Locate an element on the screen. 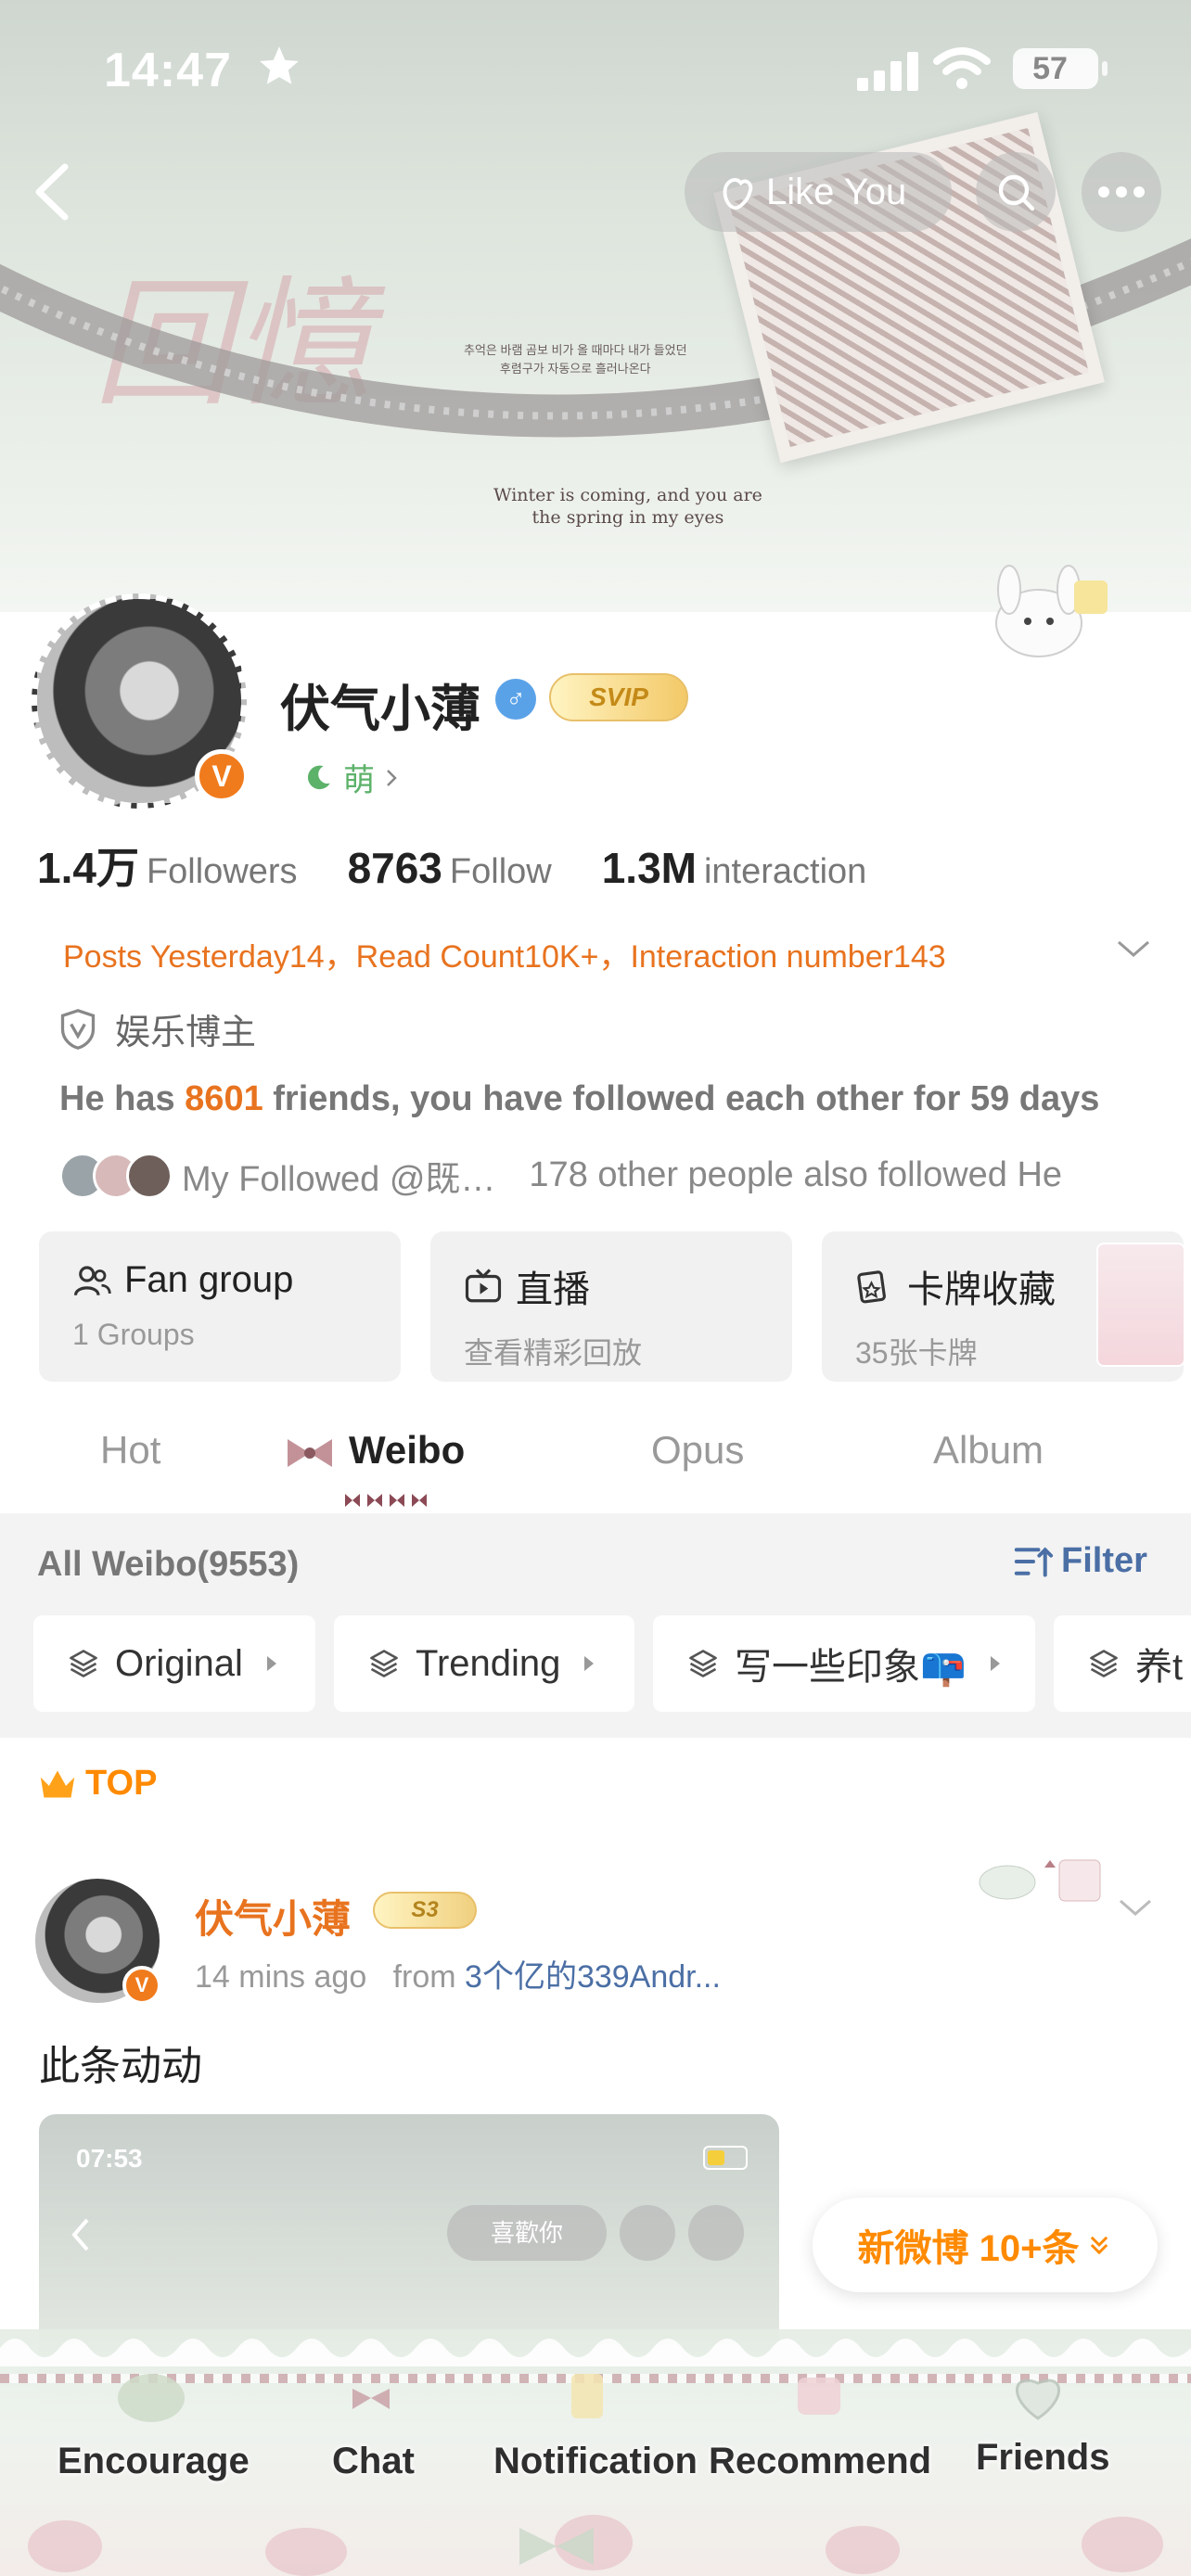 Image resolution: width=1191 pixels, height=2576 pixels. card-collection-icon is located at coordinates (871, 1287).